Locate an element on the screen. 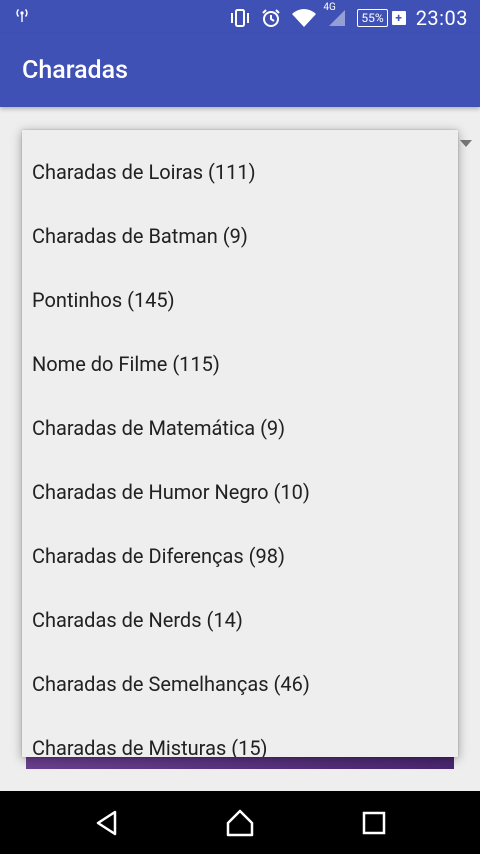 The width and height of the screenshot is (480, 854). hotspot-icon is located at coordinates (22, 17).